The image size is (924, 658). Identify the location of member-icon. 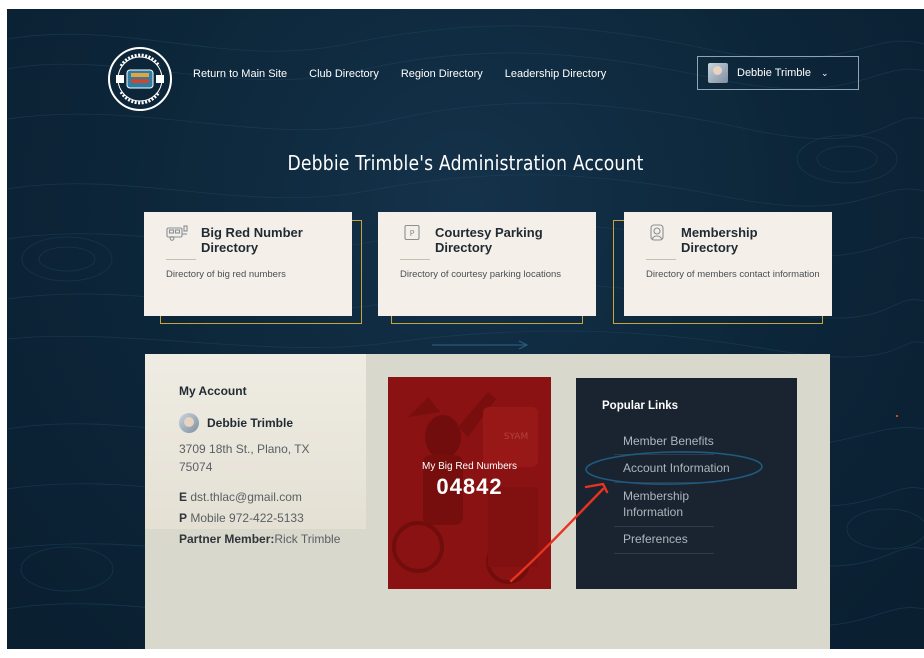
(657, 232).